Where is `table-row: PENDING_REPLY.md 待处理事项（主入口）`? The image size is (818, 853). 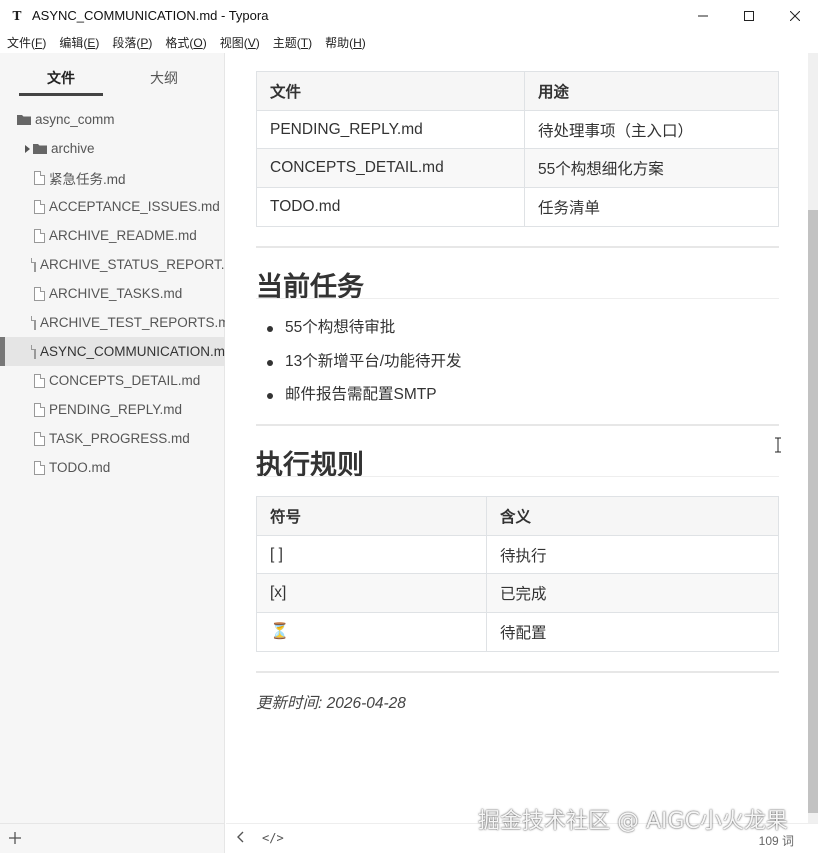 table-row: PENDING_REPLY.md 待处理事项（主入口） is located at coordinates (517, 129).